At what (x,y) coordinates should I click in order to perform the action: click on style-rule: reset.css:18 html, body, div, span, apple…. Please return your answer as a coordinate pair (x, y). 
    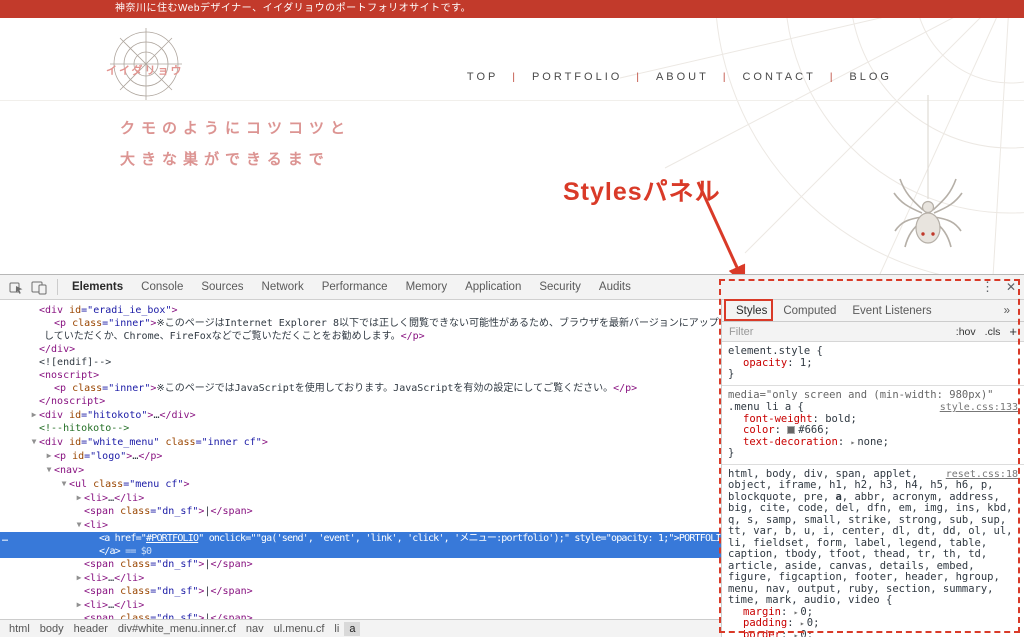
    Looking at the image, I should click on (873, 551).